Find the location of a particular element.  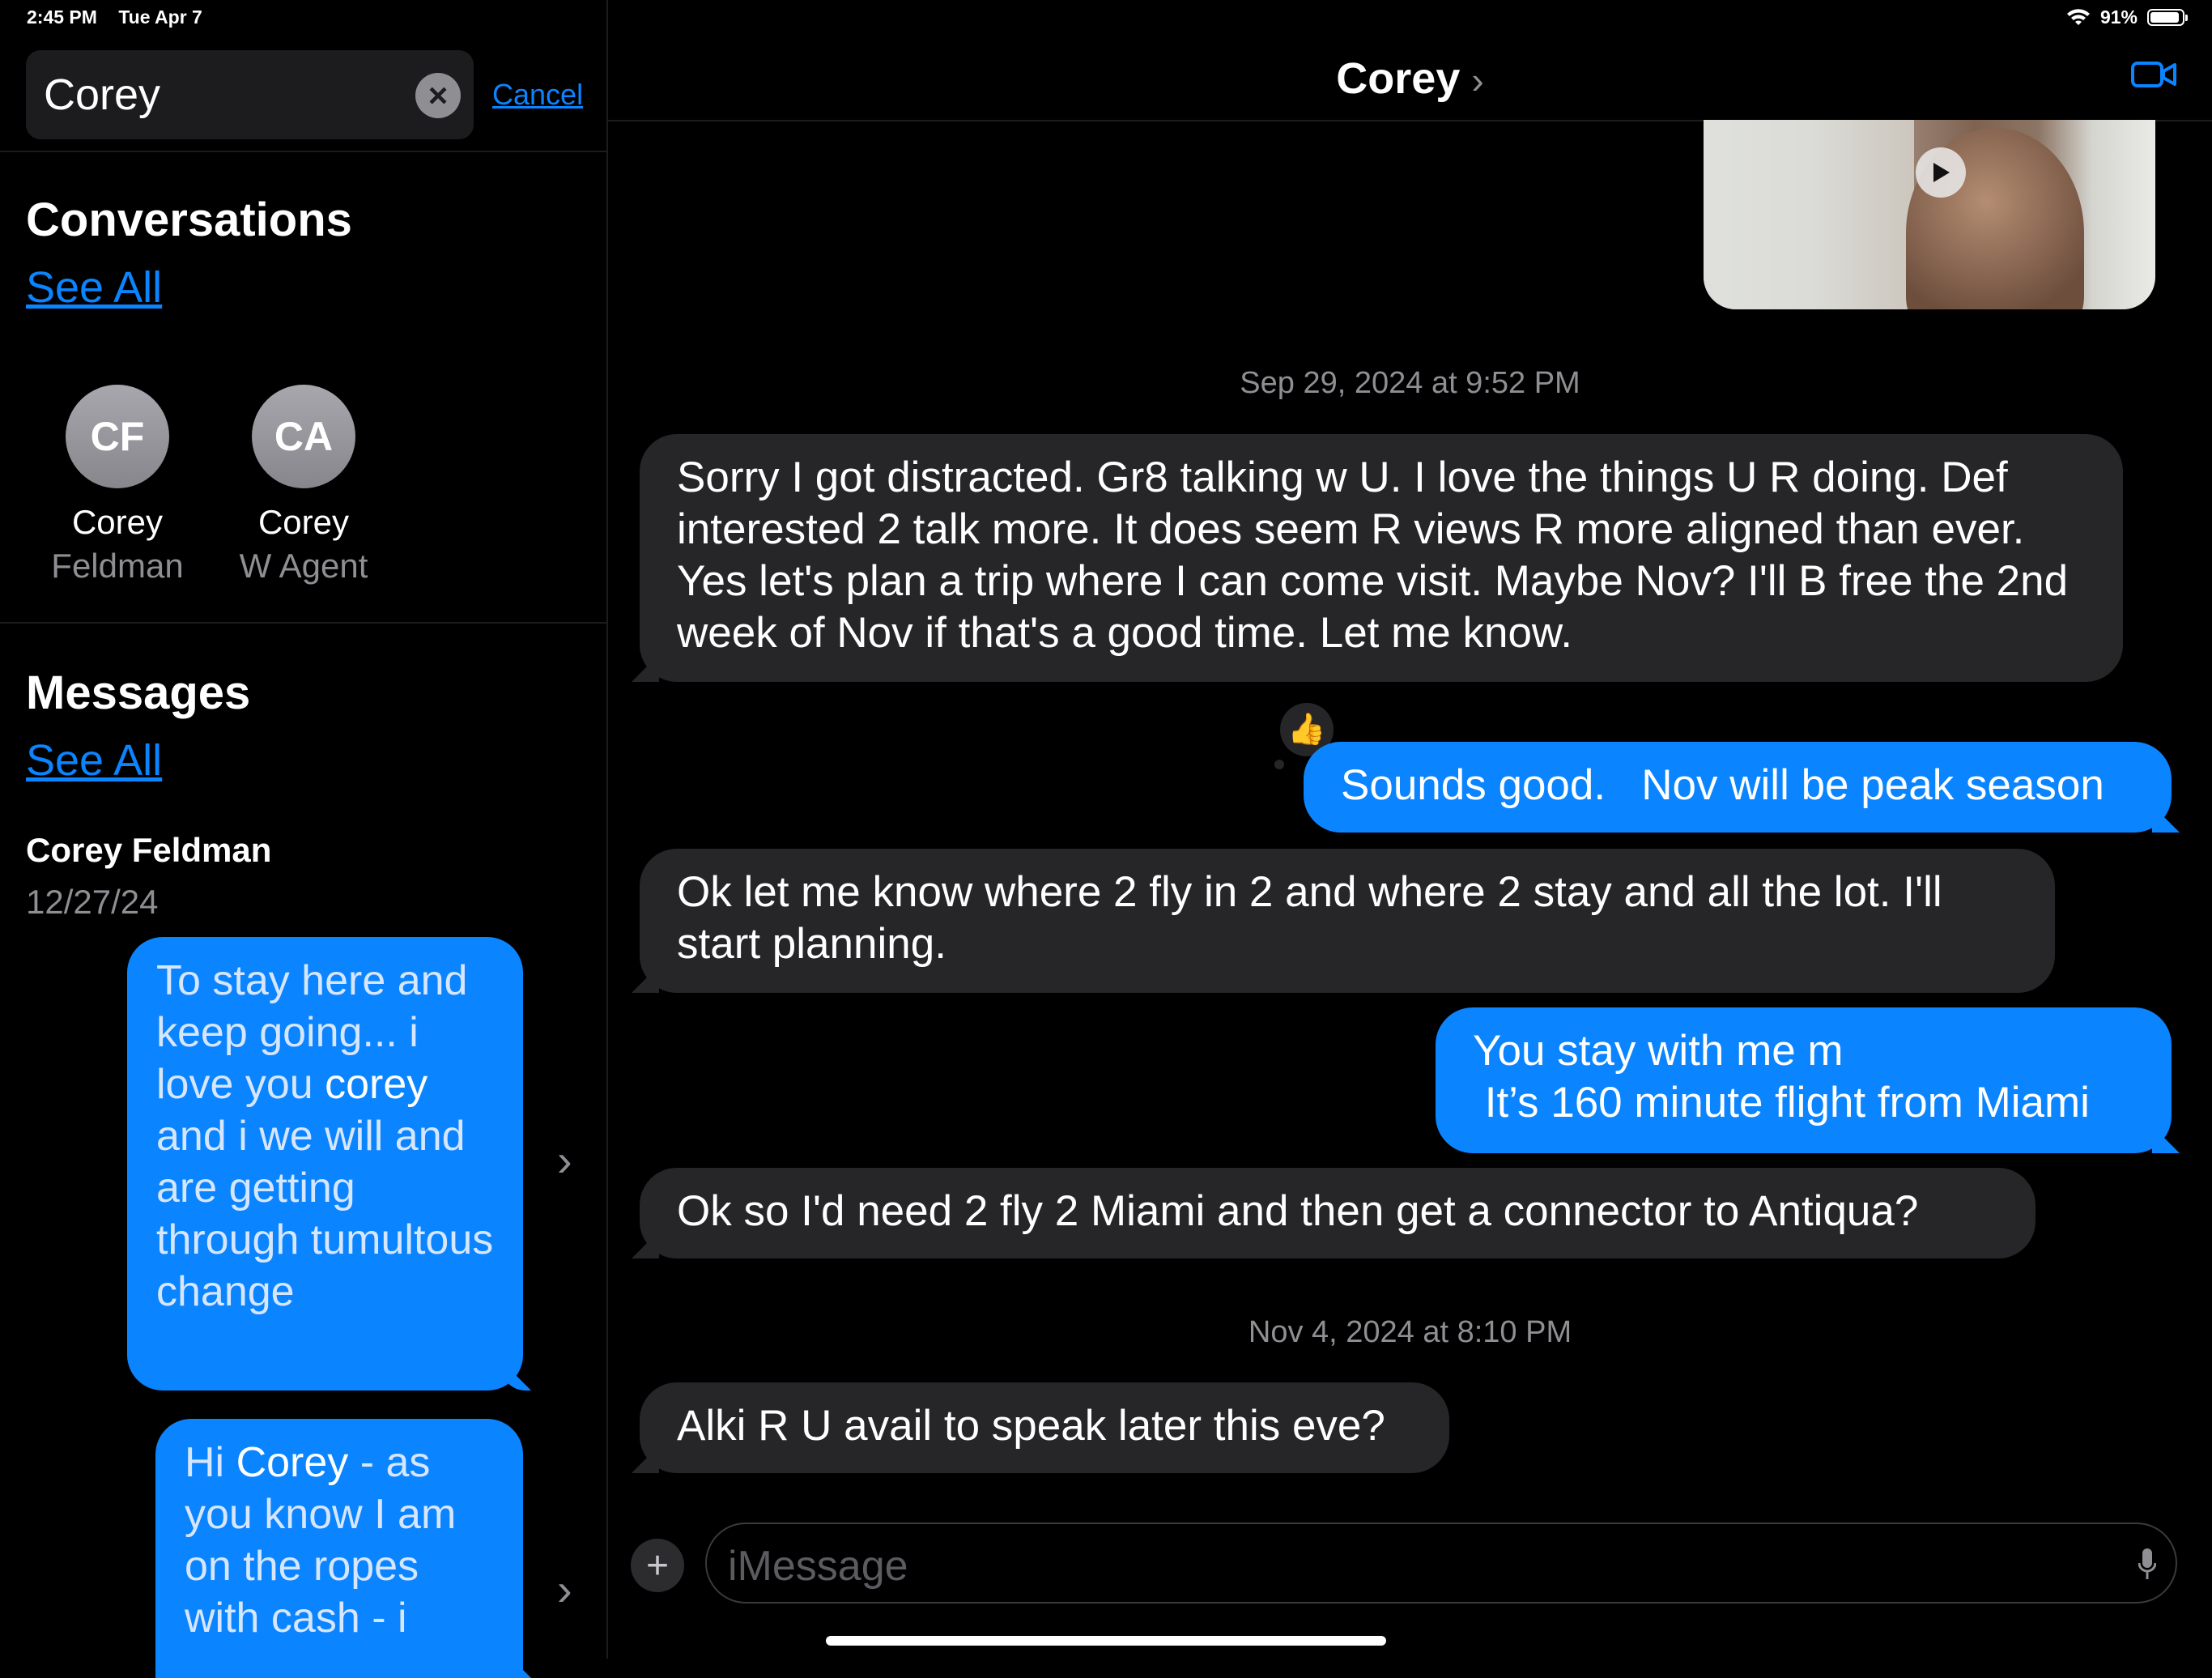

play-icon is located at coordinates (1941, 172).